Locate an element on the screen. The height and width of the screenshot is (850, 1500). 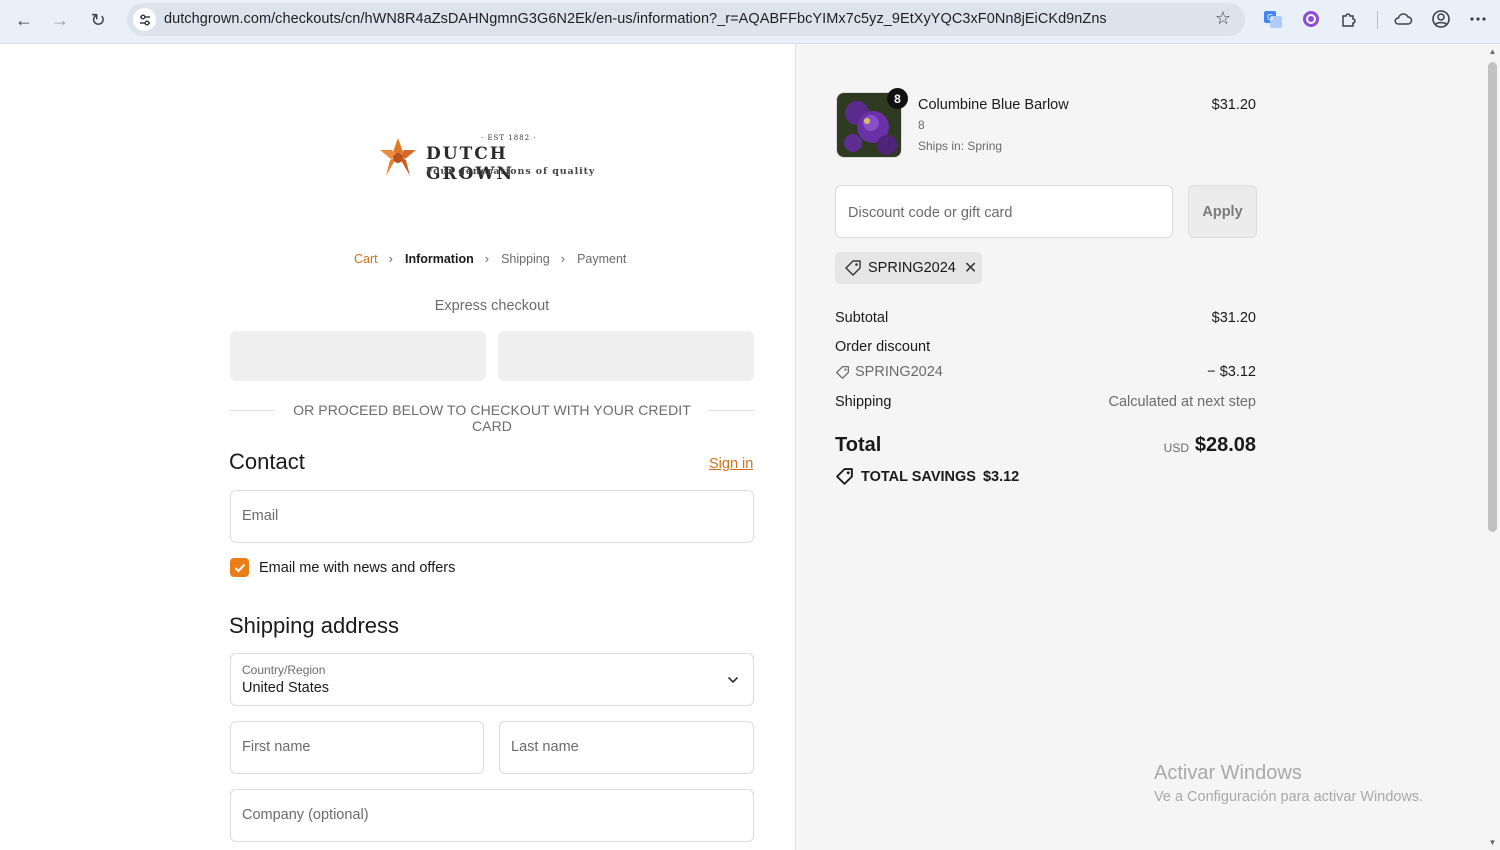
country-value: United States is located at coordinates (286, 688).